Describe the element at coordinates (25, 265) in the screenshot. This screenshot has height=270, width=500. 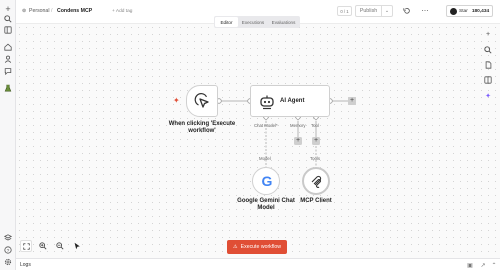
I see `logs-title: Logs` at that location.